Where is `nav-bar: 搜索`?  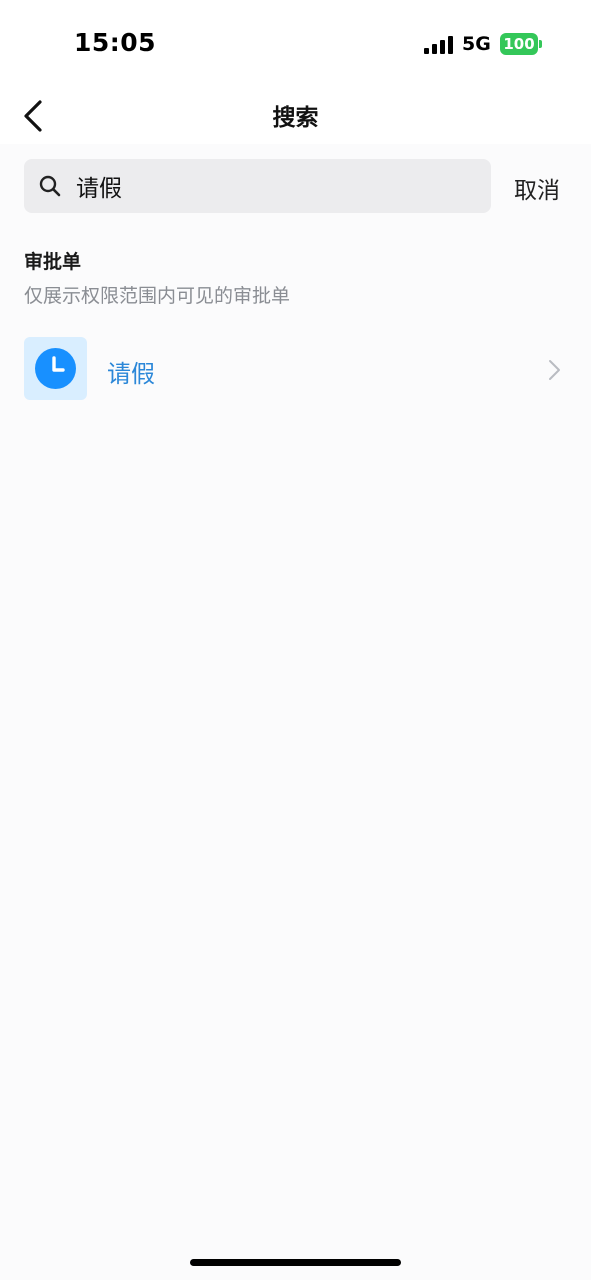
nav-bar: 搜索 is located at coordinates (295, 115).